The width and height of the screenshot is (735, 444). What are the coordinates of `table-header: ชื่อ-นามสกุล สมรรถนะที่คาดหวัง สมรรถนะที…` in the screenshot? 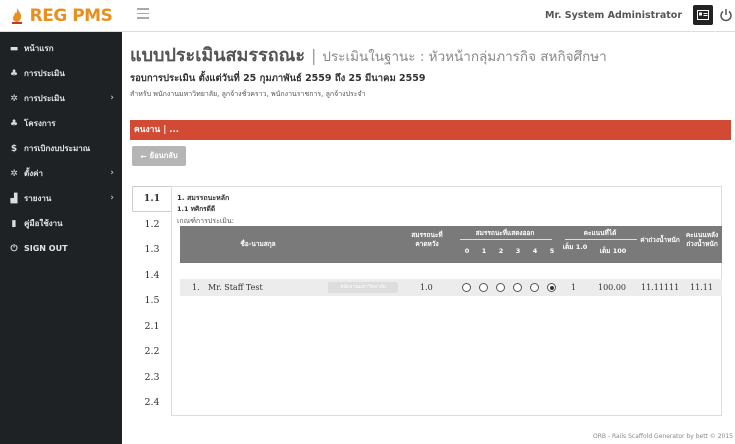 It's located at (451, 244).